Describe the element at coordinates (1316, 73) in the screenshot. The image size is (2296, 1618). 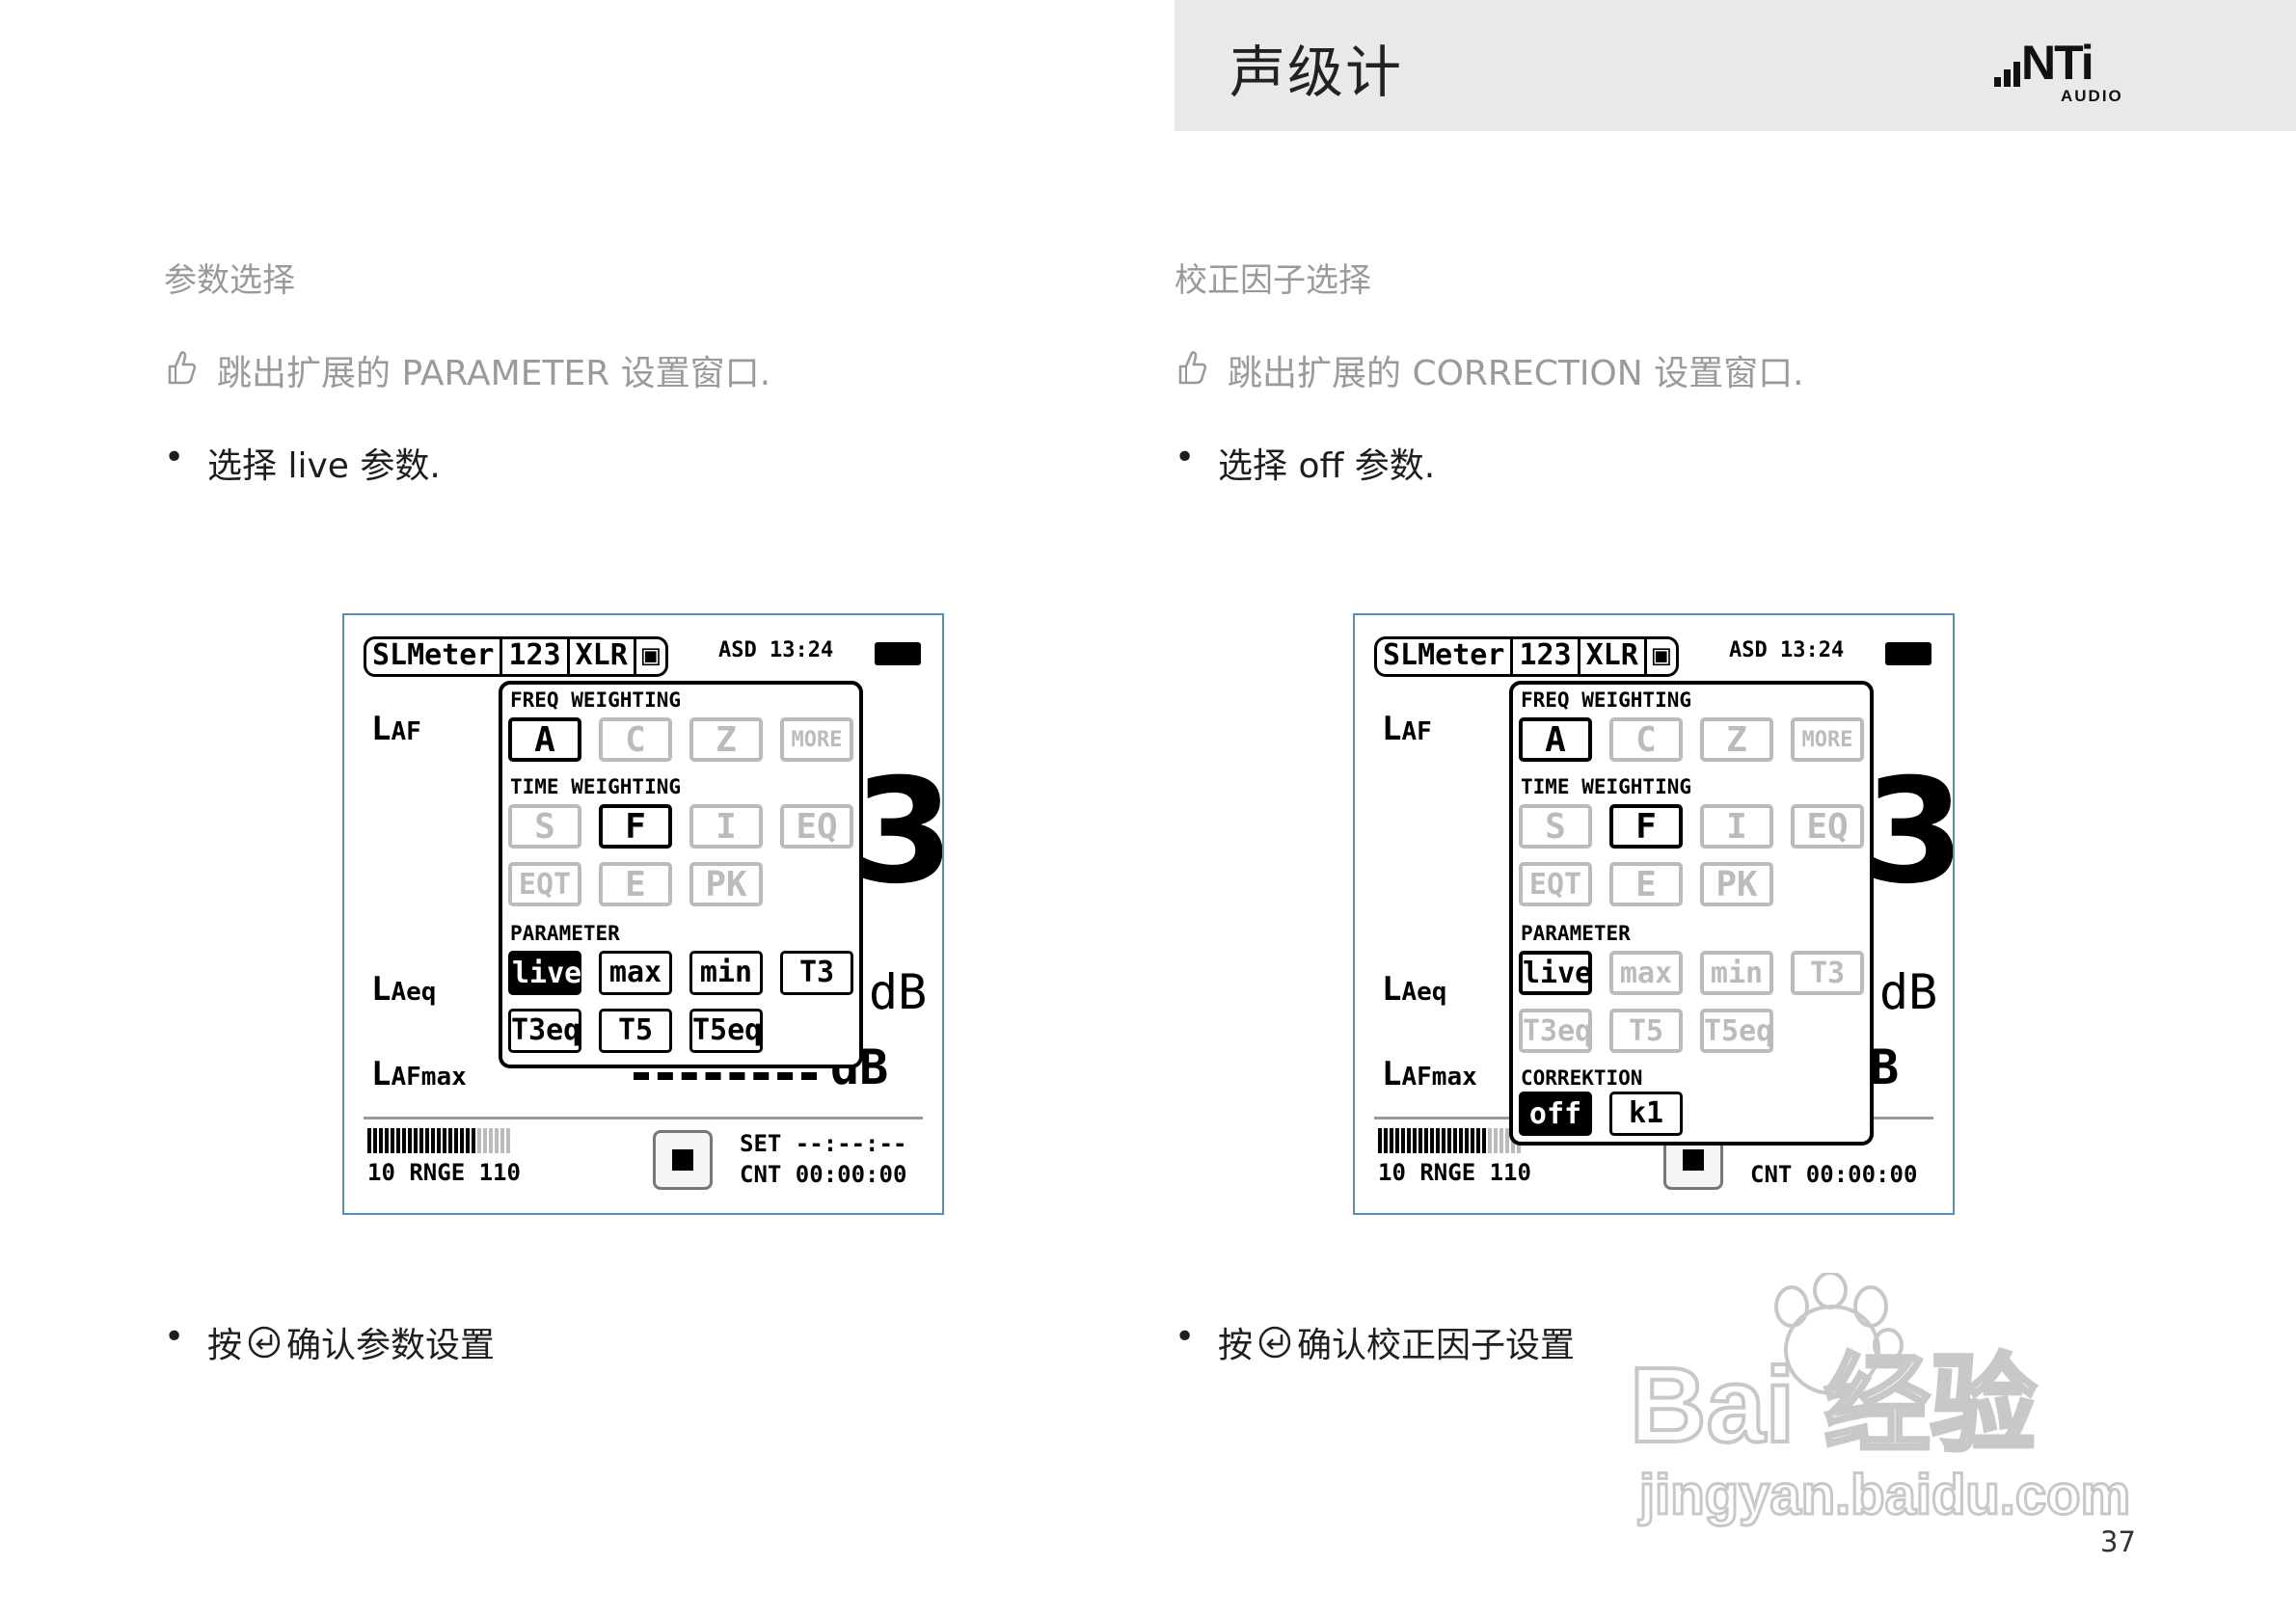
I see `page-title: 声级计` at that location.